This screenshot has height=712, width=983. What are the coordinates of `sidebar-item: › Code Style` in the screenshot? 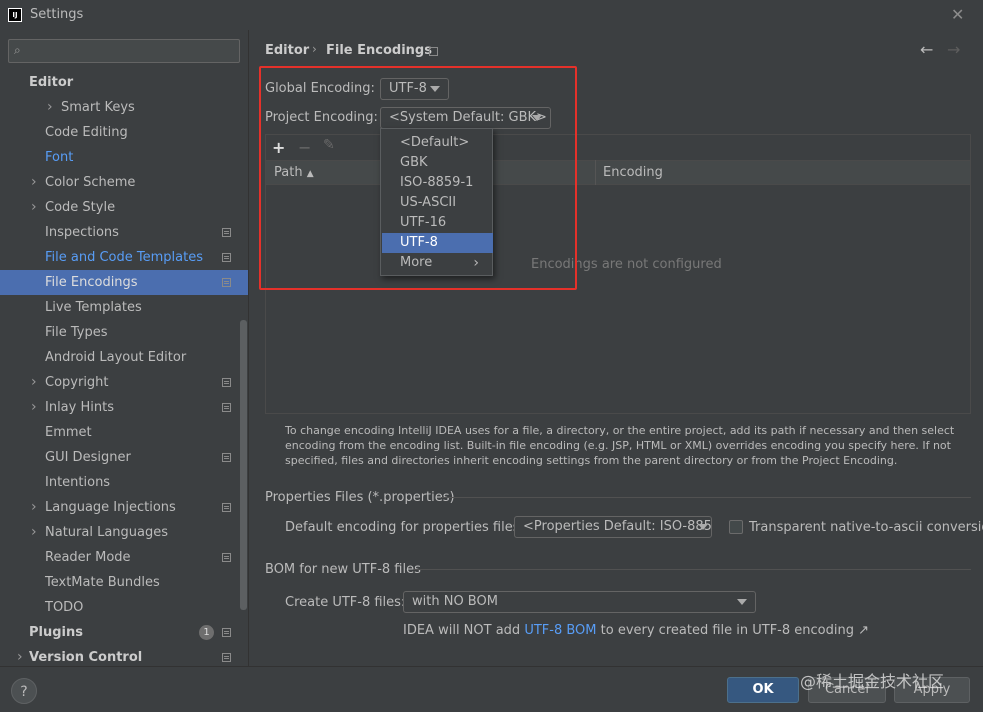 It's located at (124, 207).